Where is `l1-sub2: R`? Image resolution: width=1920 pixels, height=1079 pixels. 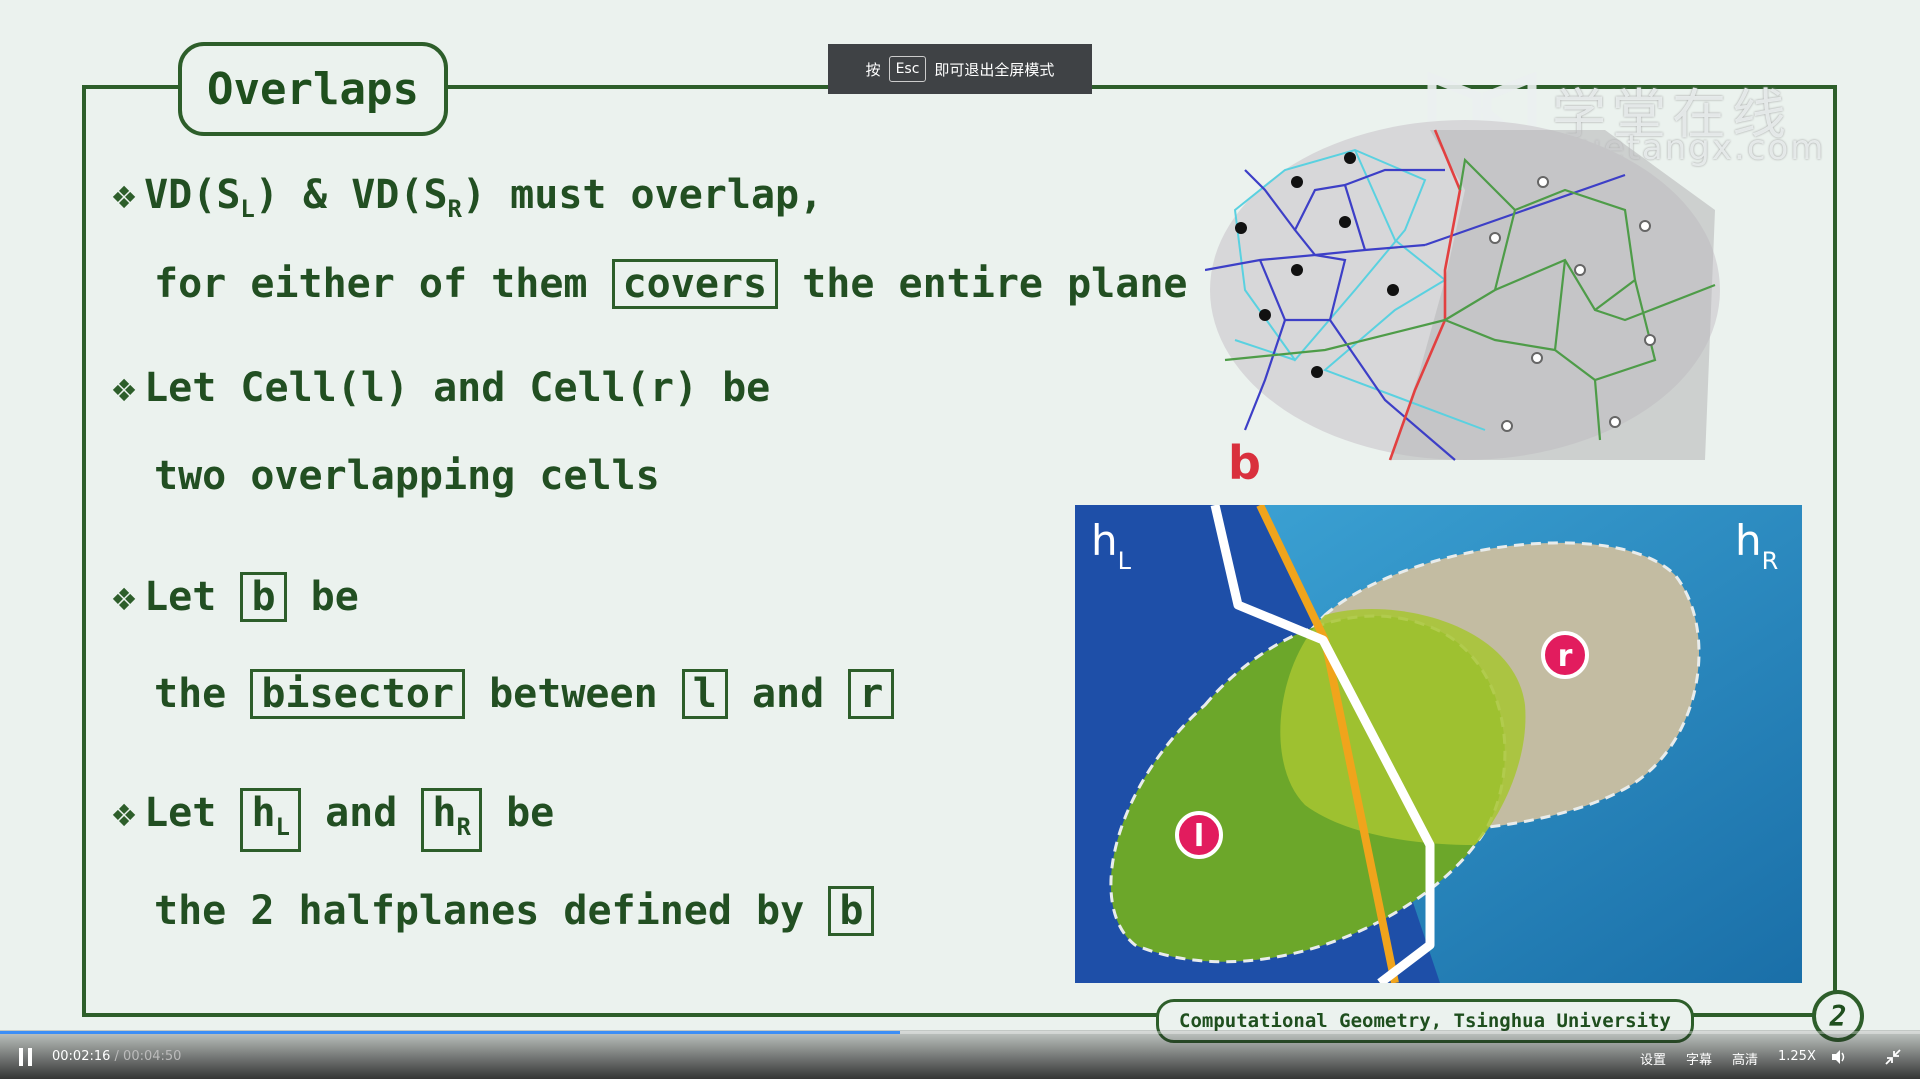 l1-sub2: R is located at coordinates (454, 209).